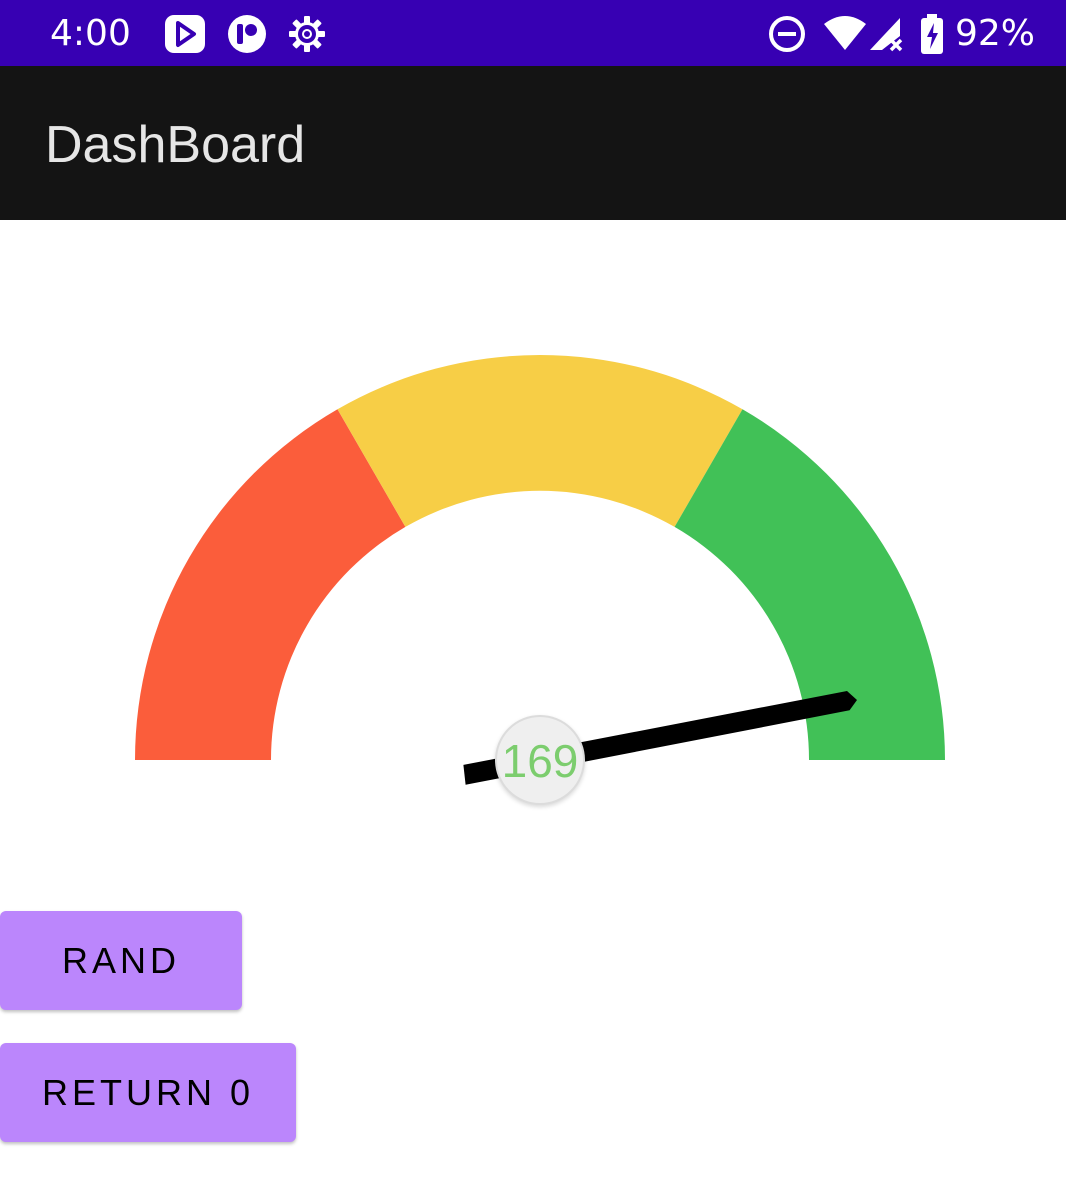 This screenshot has width=1066, height=1200. What do you see at coordinates (247, 34) in the screenshot?
I see `app-r-icon` at bounding box center [247, 34].